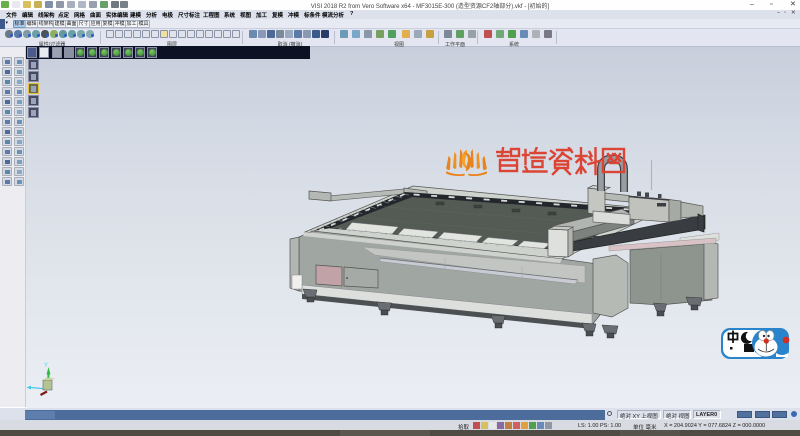 This screenshot has width=800, height=436. I want to click on svg-text: Y, so click(46, 366).